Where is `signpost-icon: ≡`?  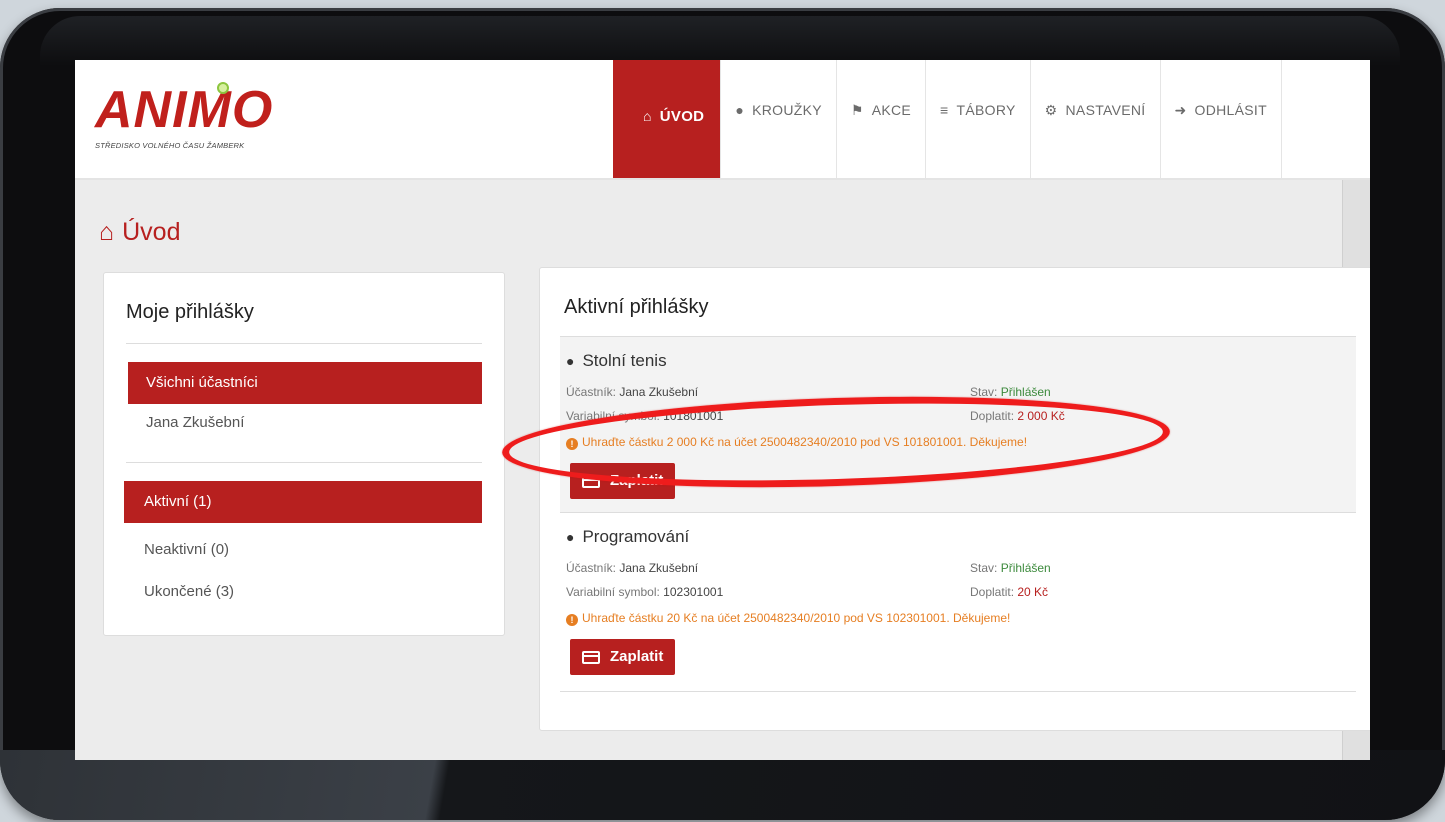 signpost-icon: ≡ is located at coordinates (944, 110).